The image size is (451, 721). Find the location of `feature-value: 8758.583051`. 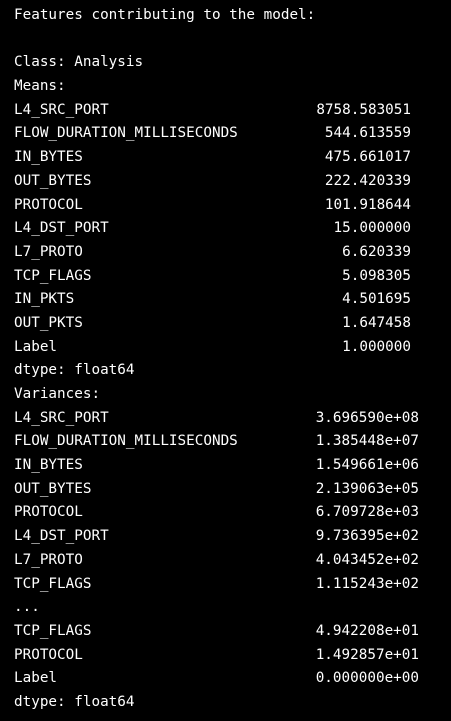

feature-value: 8758.583051 is located at coordinates (363, 109).